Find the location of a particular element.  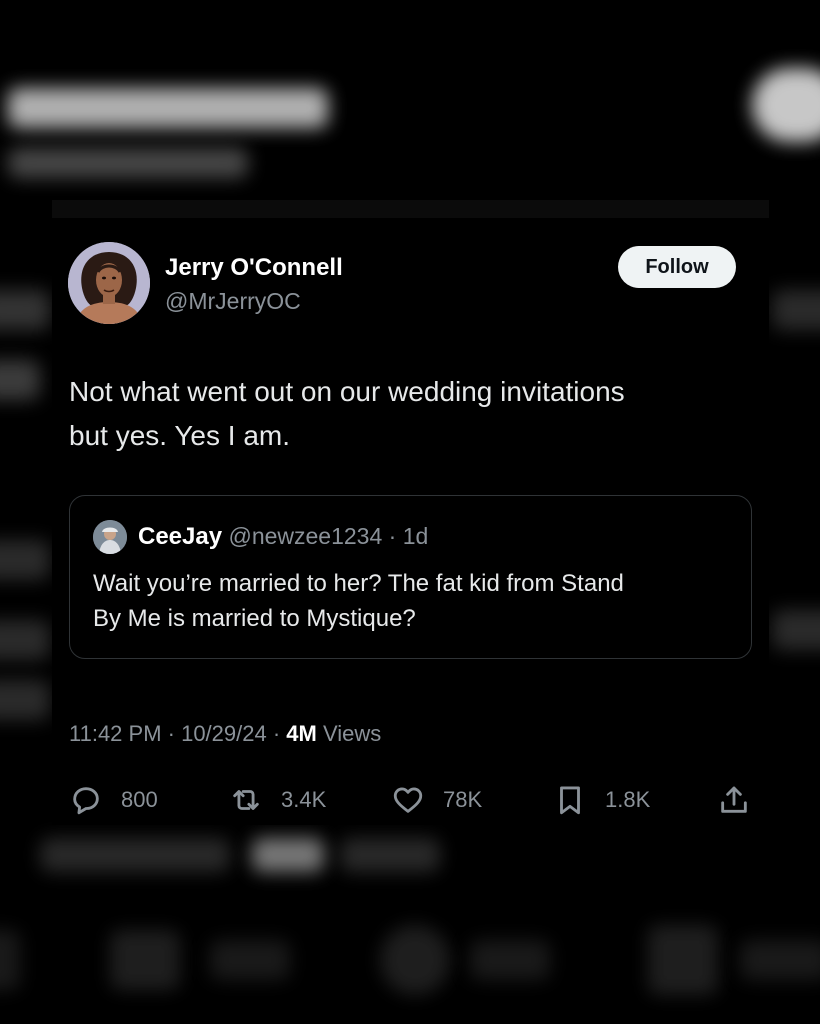

quote-author-meta: @newzee1234 · 1d is located at coordinates (325, 536).